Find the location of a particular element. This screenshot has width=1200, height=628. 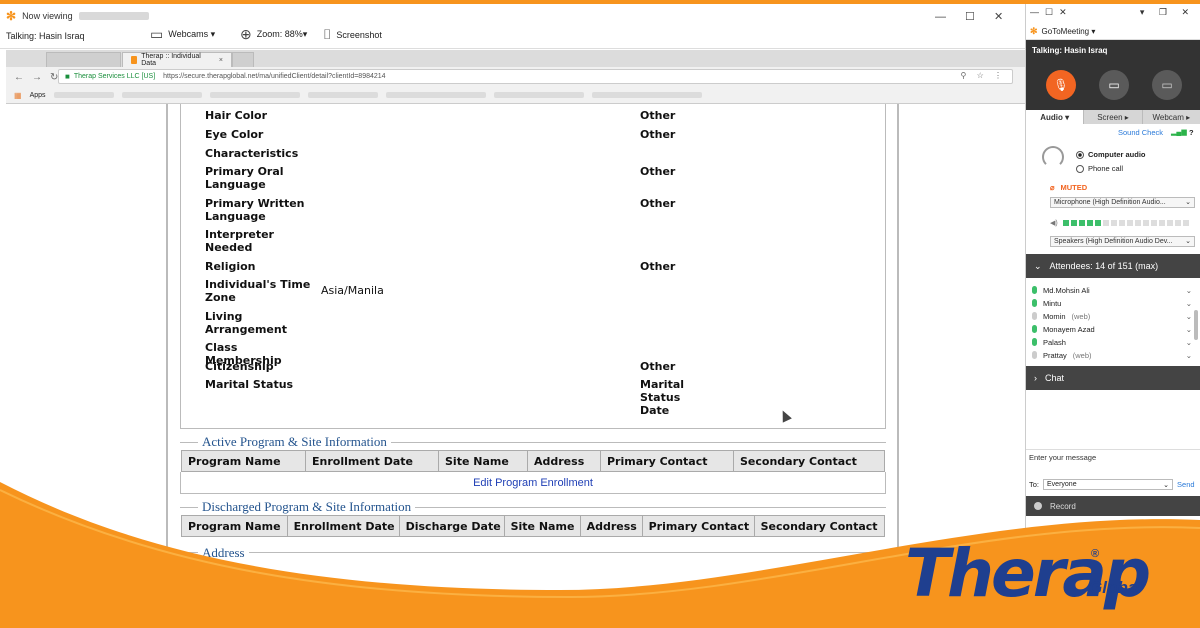

zoom-button: ⊕ Zoom: 88%▾ is located at coordinates (273, 34).